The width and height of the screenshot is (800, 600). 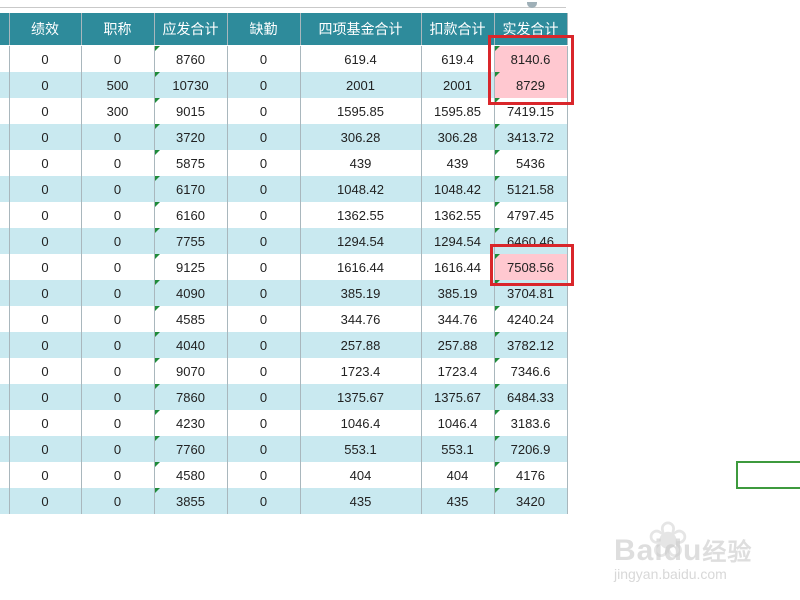 What do you see at coordinates (458, 29) in the screenshot?
I see `column-header: 扣款合计` at bounding box center [458, 29].